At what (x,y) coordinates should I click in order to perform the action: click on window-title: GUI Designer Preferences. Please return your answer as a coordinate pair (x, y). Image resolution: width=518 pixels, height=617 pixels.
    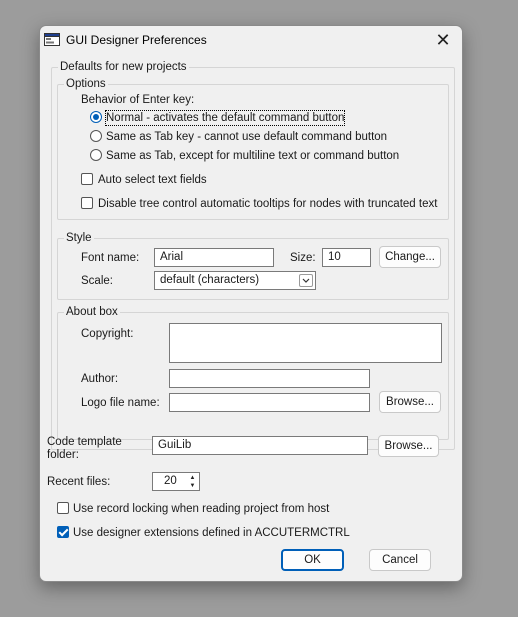
    Looking at the image, I should click on (136, 40).